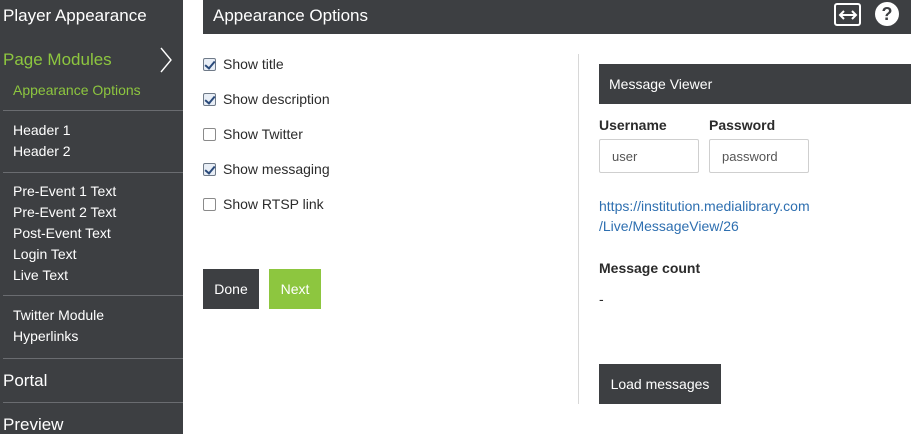 The height and width of the screenshot is (434, 911). What do you see at coordinates (669, 226) in the screenshot?
I see `message-view-link-line2: /Live/MessageView/26` at bounding box center [669, 226].